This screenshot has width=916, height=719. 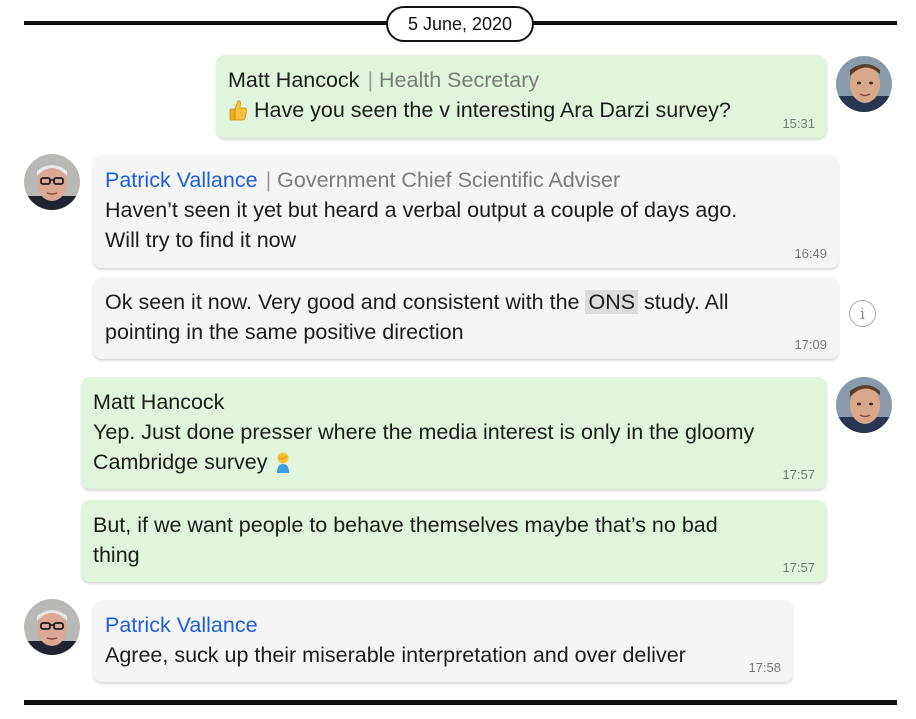 What do you see at coordinates (238, 111) in the screenshot?
I see `thumbs-up-icon` at bounding box center [238, 111].